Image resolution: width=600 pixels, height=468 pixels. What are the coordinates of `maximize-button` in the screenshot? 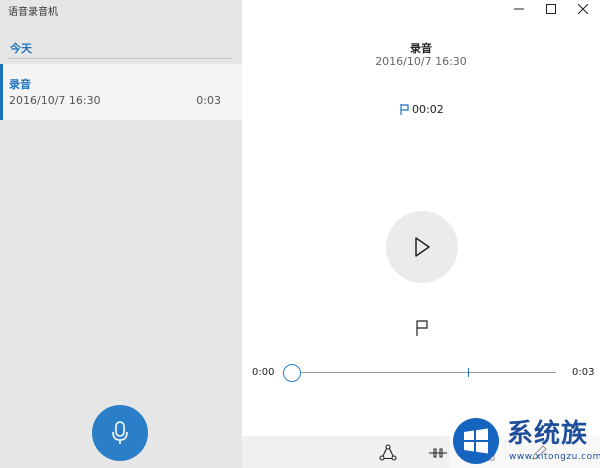 It's located at (551, 9).